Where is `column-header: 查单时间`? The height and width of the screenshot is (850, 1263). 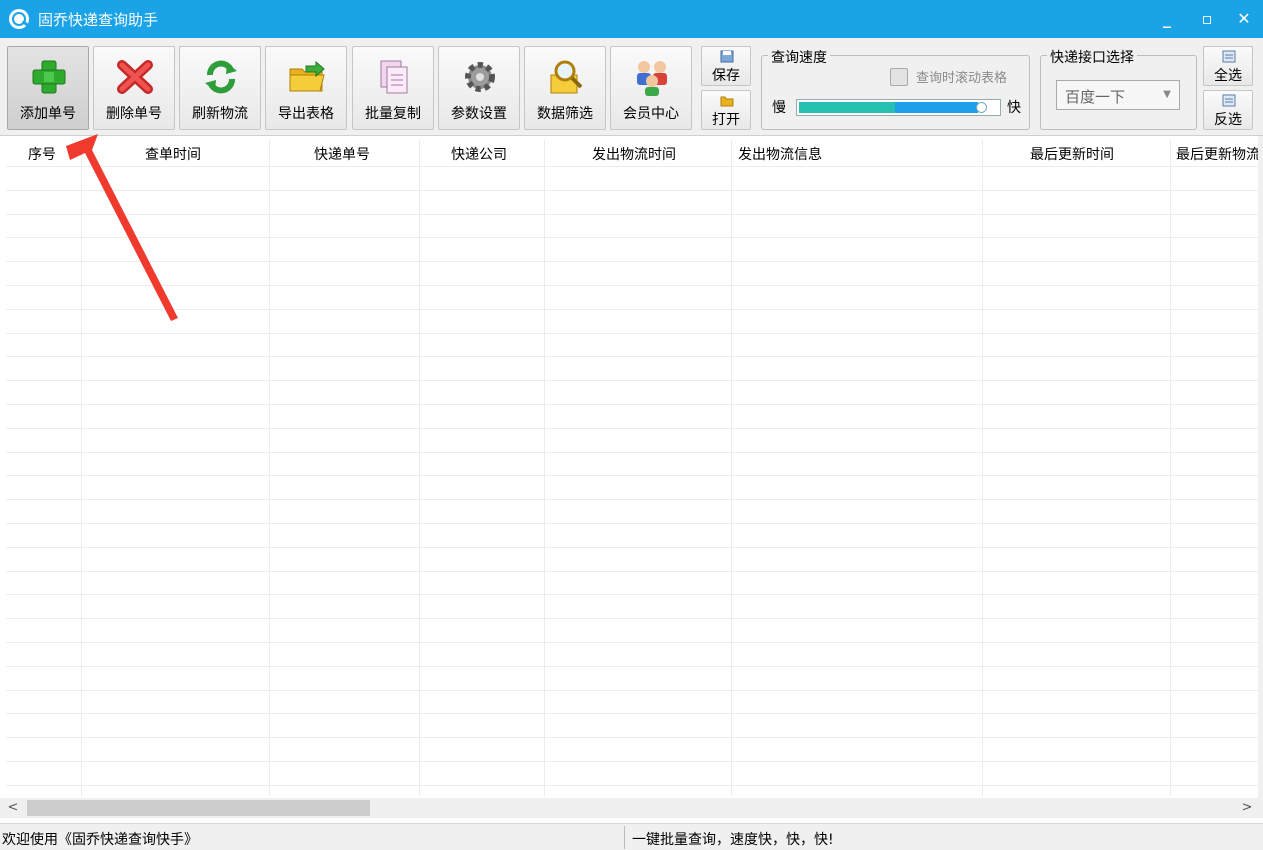 column-header: 查单时间 is located at coordinates (173, 154).